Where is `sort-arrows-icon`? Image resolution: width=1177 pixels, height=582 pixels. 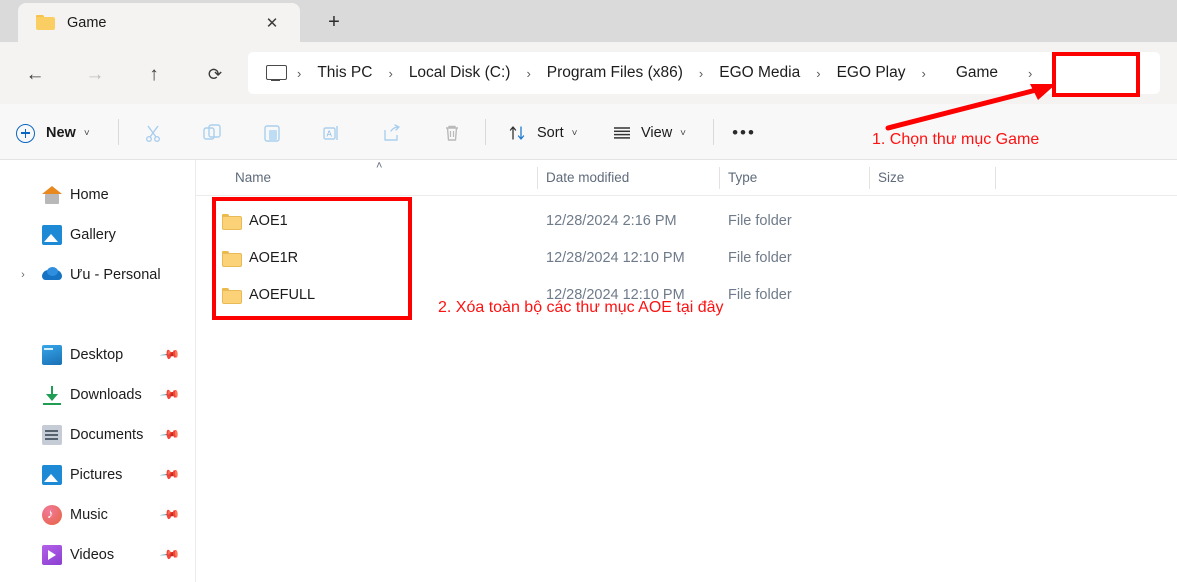
sort-arrows-icon is located at coordinates (517, 133).